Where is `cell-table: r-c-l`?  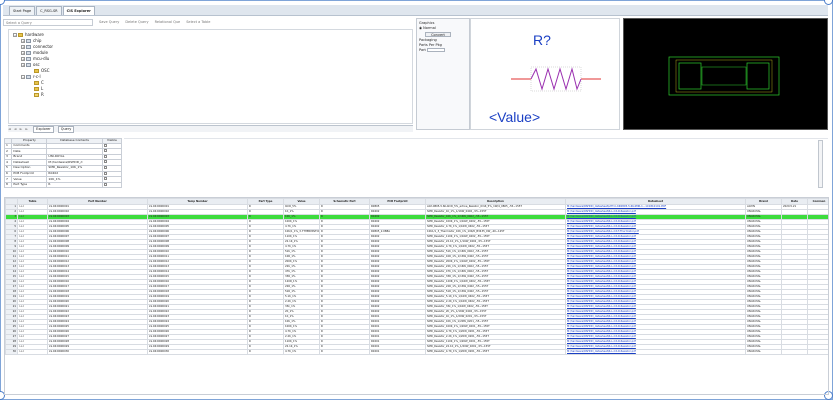 cell-table: r-c-l is located at coordinates (32, 352).